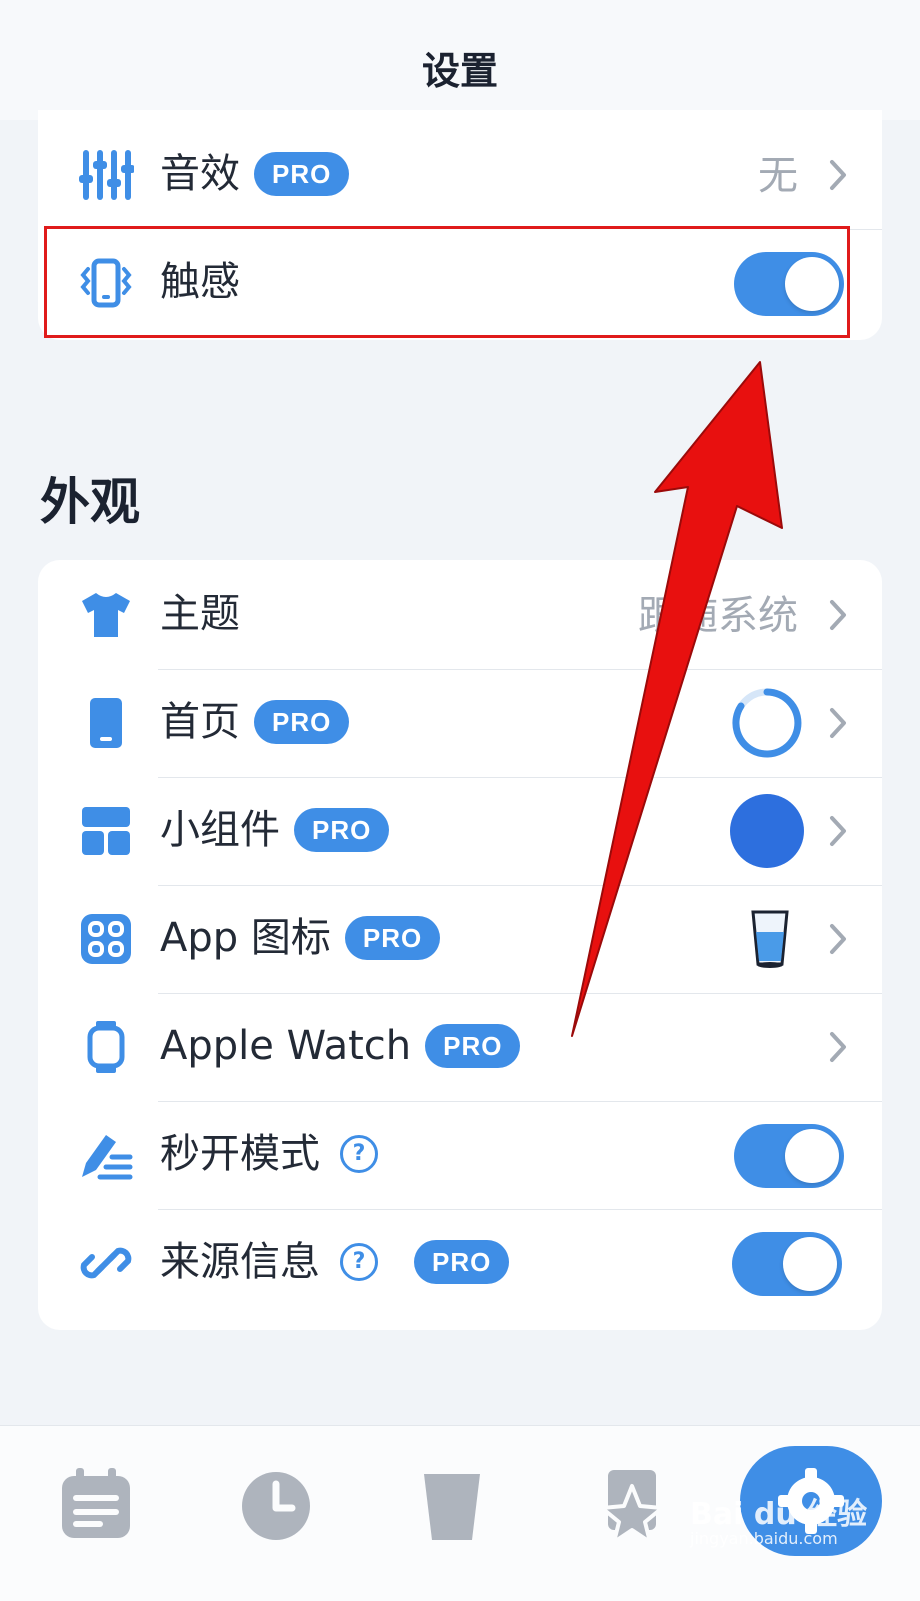 This screenshot has height=1601, width=920. What do you see at coordinates (276, 1506) in the screenshot?
I see `tab-clock-icon` at bounding box center [276, 1506].